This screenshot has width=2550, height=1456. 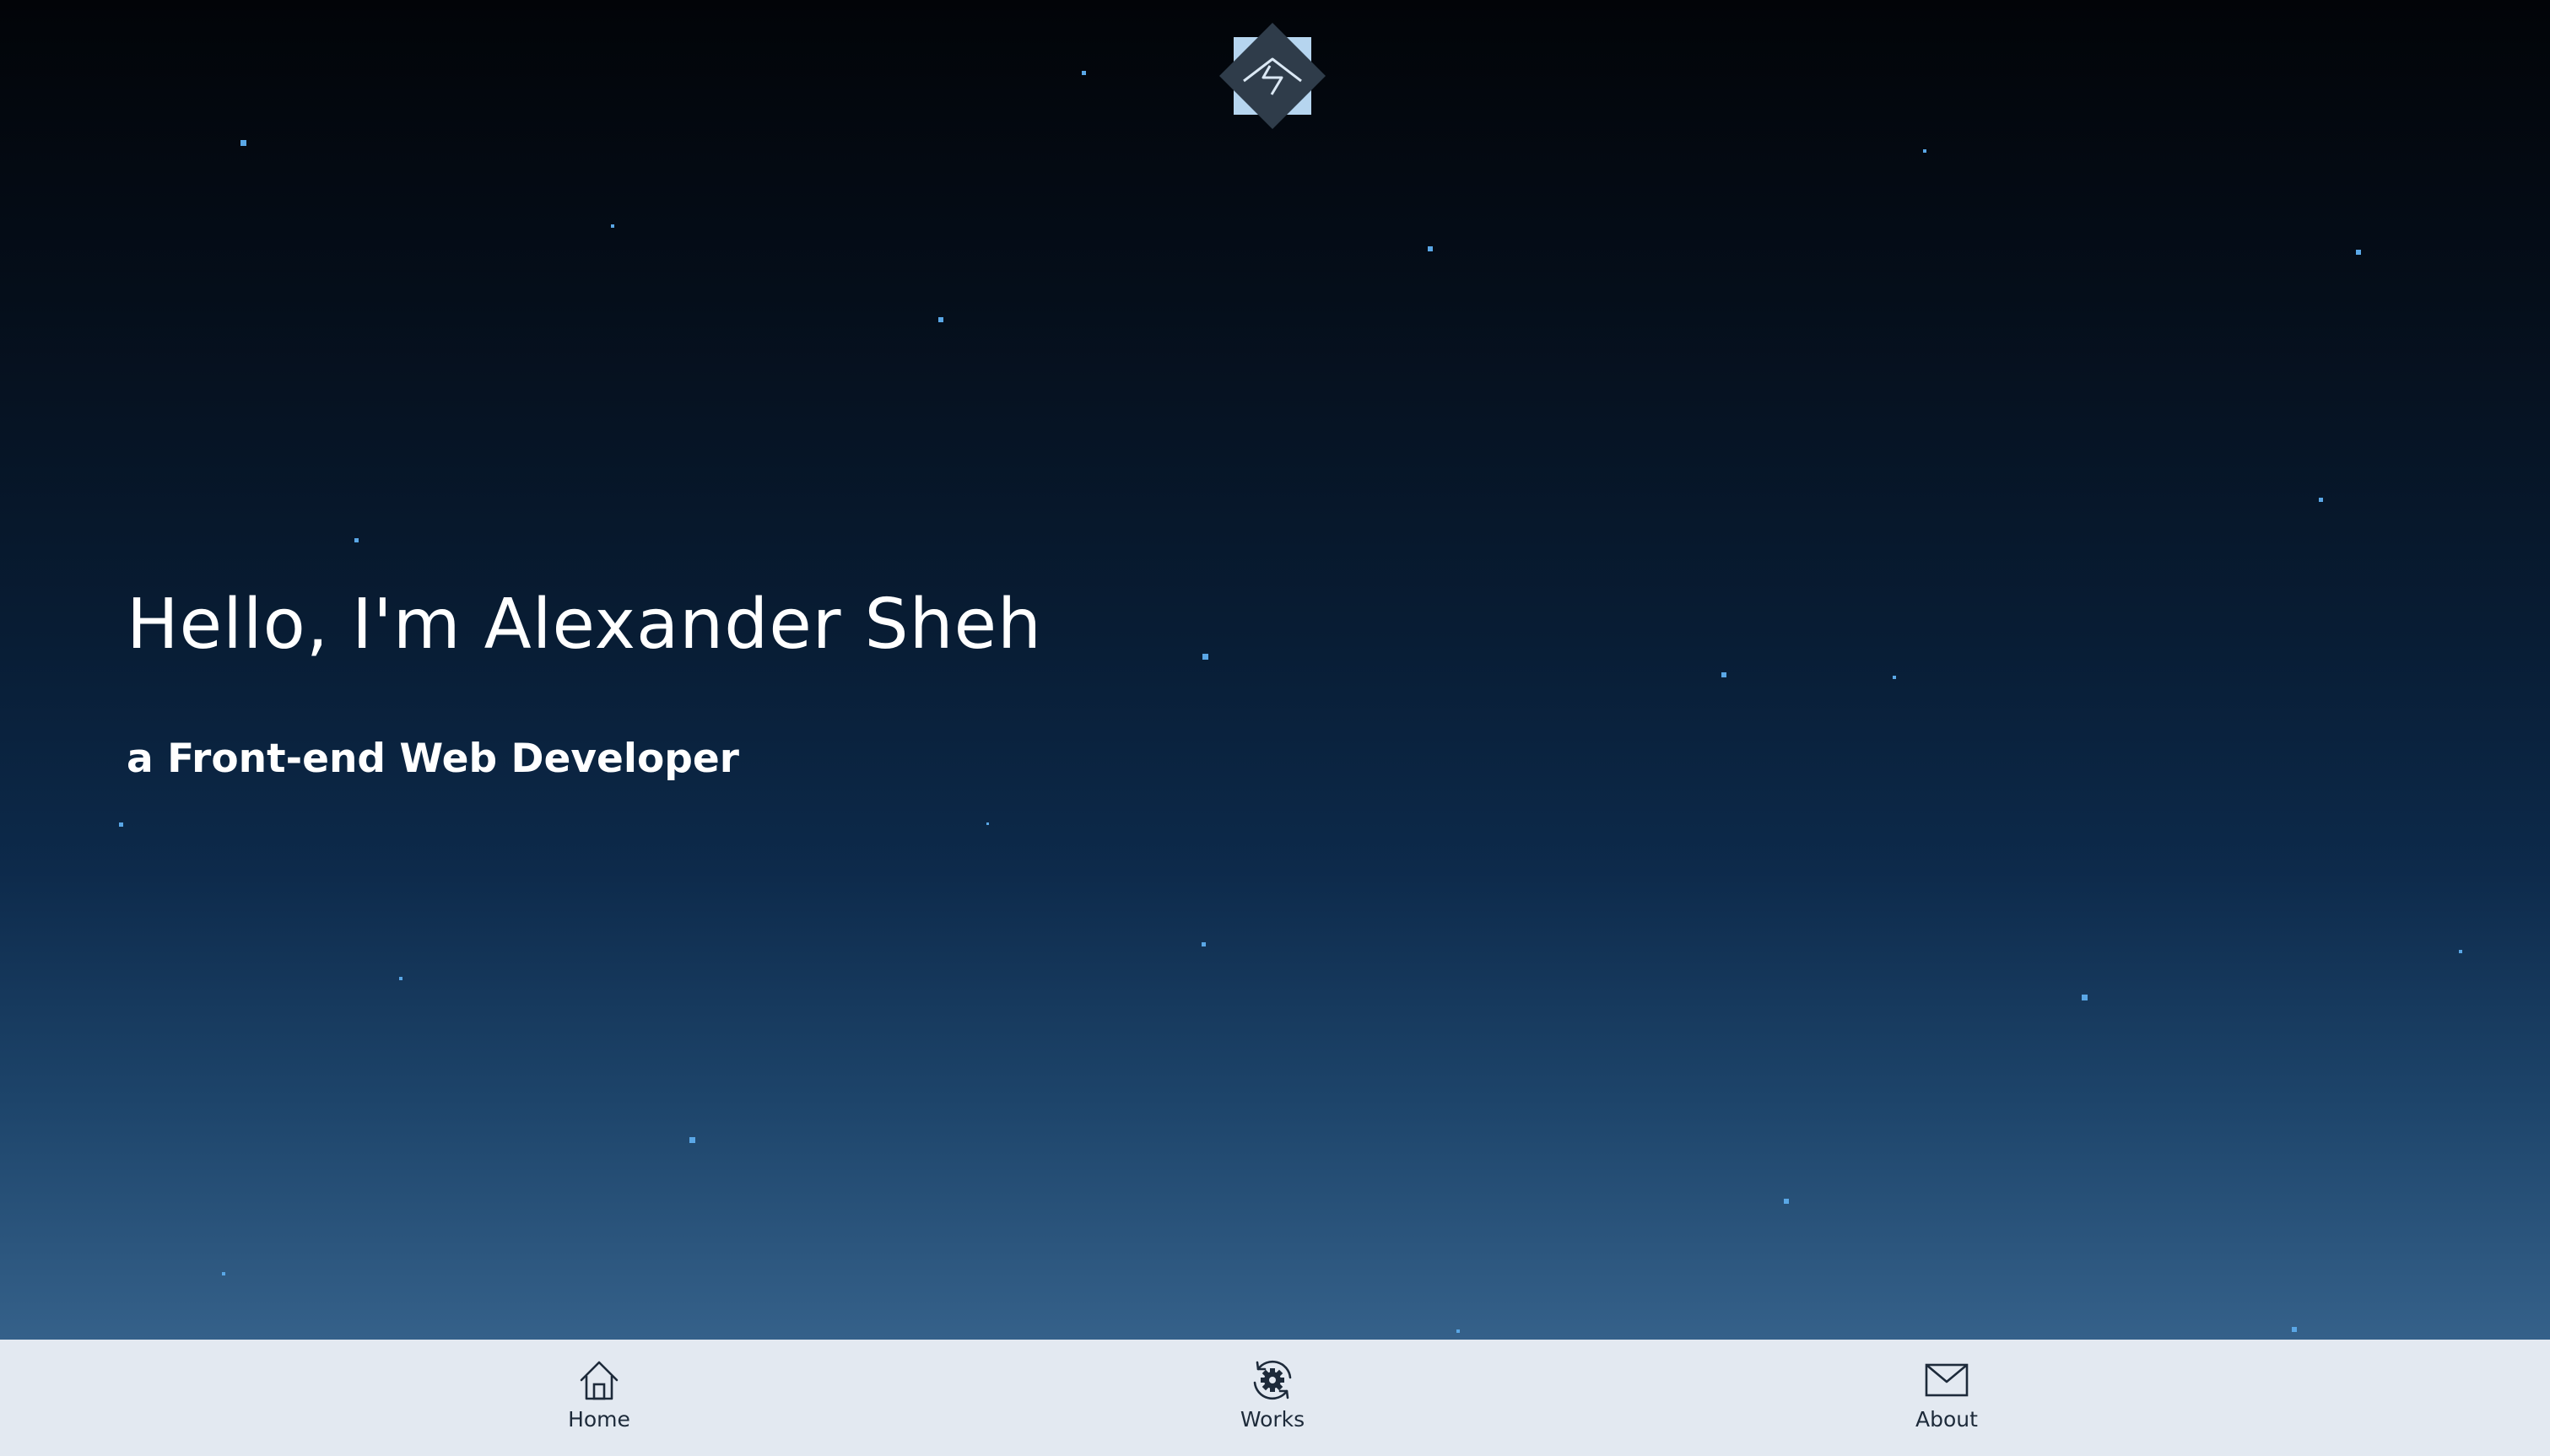 I want to click on nav-item-about: About, so click(x=1946, y=1402).